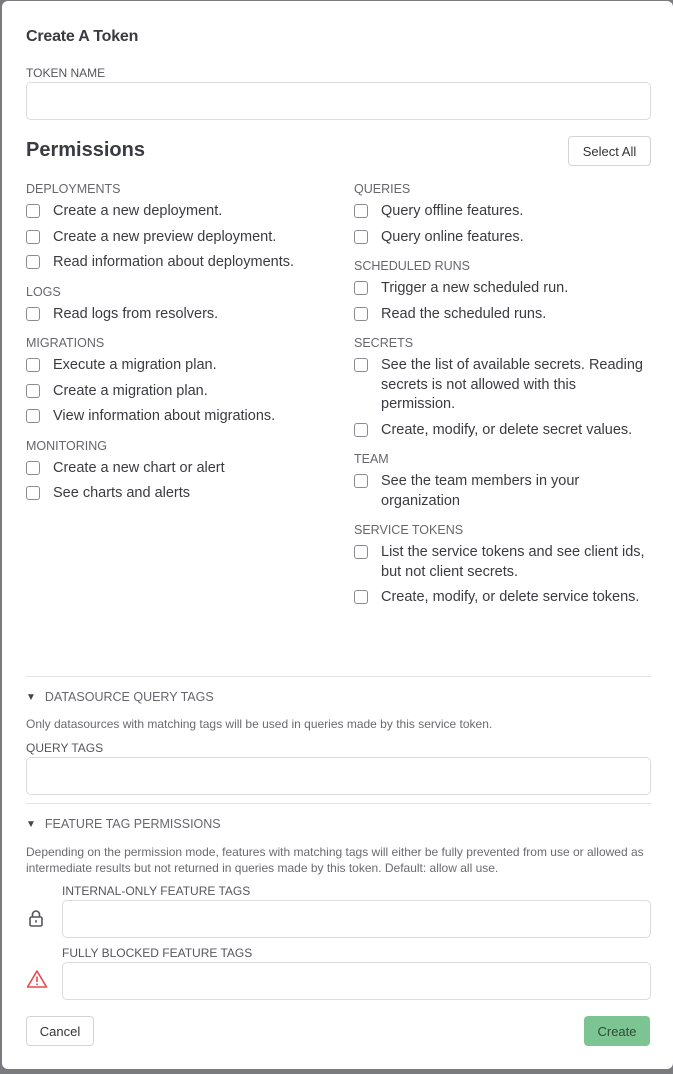  What do you see at coordinates (65, 343) in the screenshot?
I see `permission-group-label: MIGRATIONS` at bounding box center [65, 343].